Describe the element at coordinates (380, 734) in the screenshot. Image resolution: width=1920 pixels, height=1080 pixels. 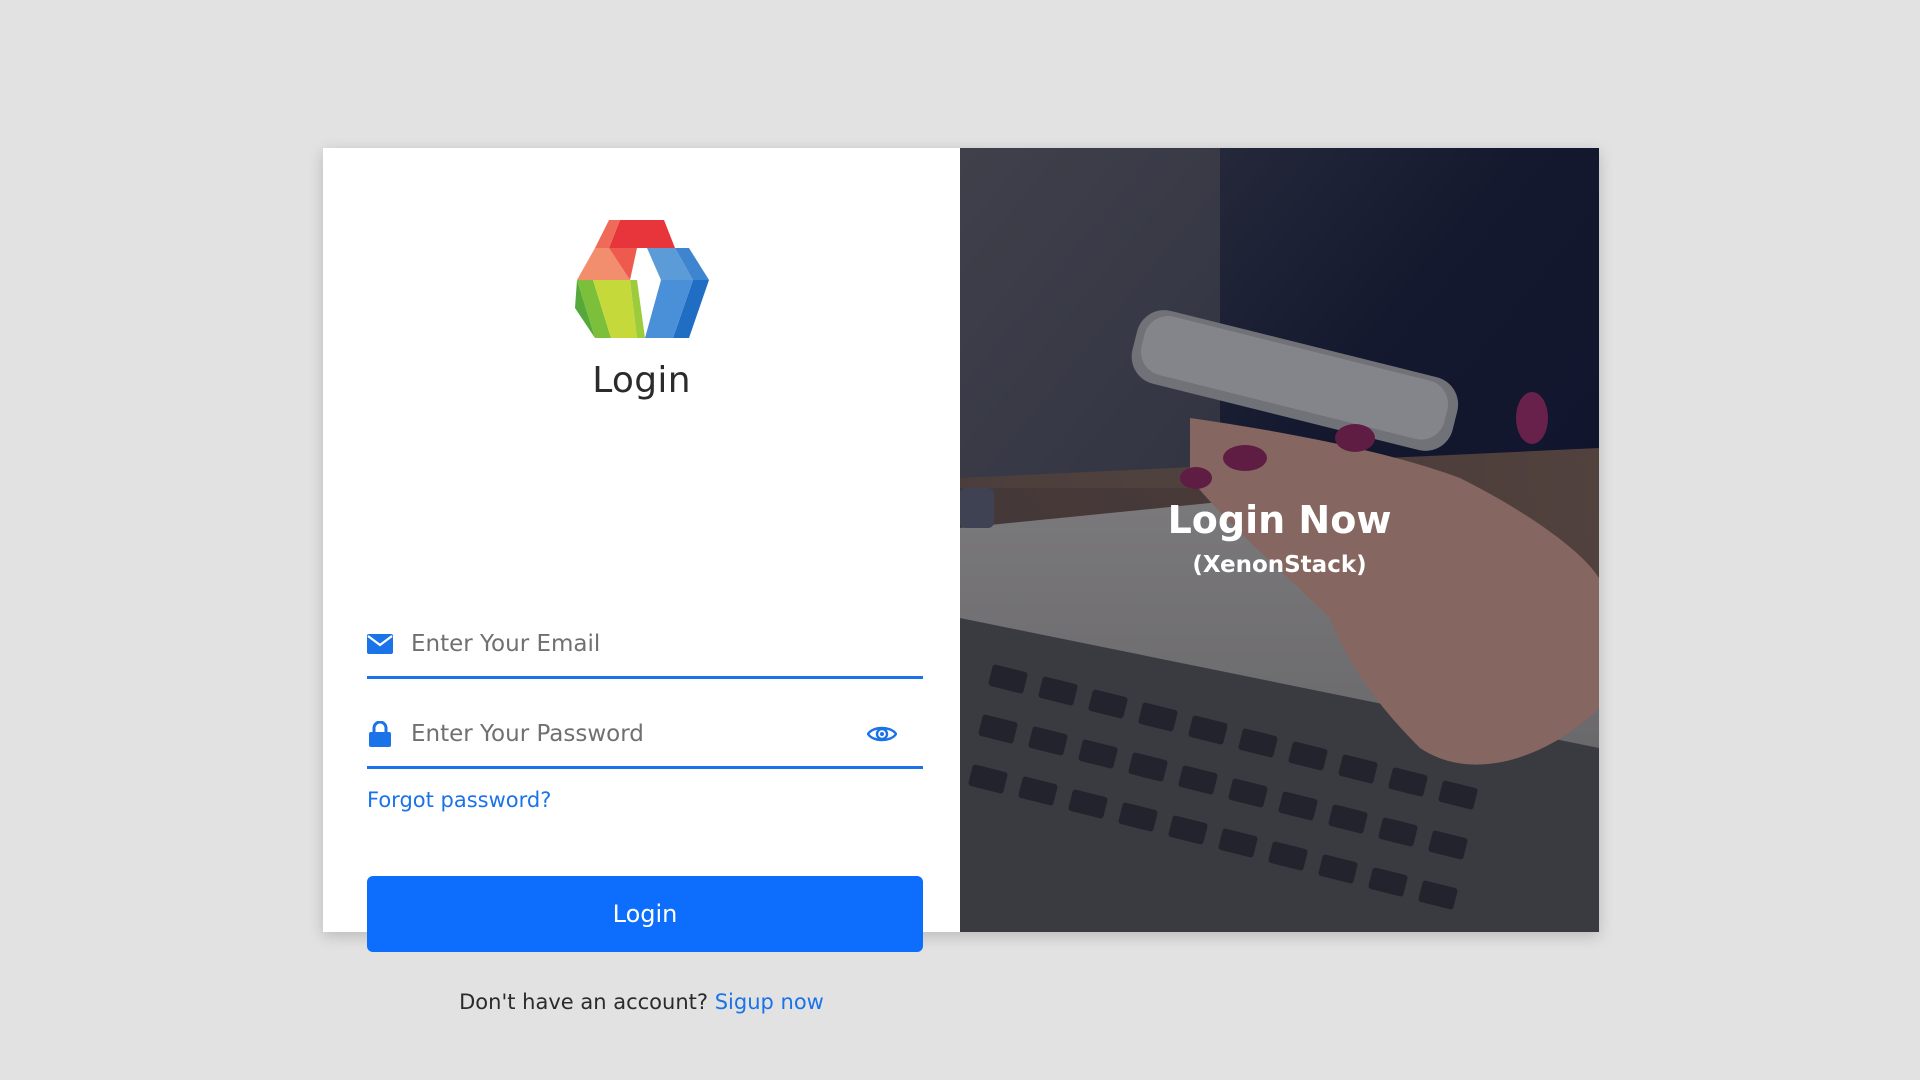
I see `lock-icon` at that location.